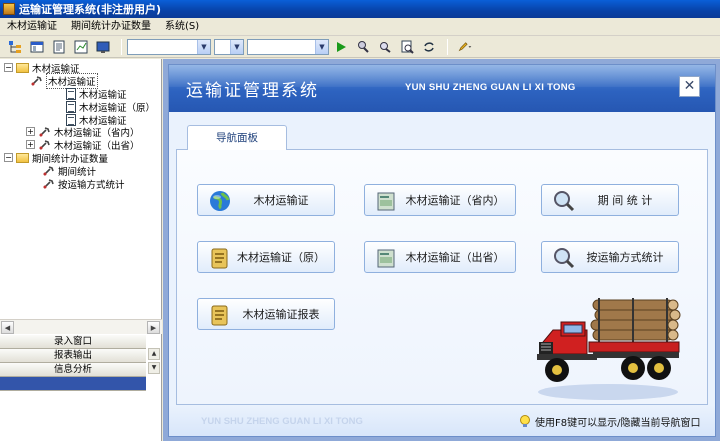 The width and height of the screenshot is (720, 441). What do you see at coordinates (154, 354) in the screenshot?
I see `chevron-up-icon: ▲` at bounding box center [154, 354].